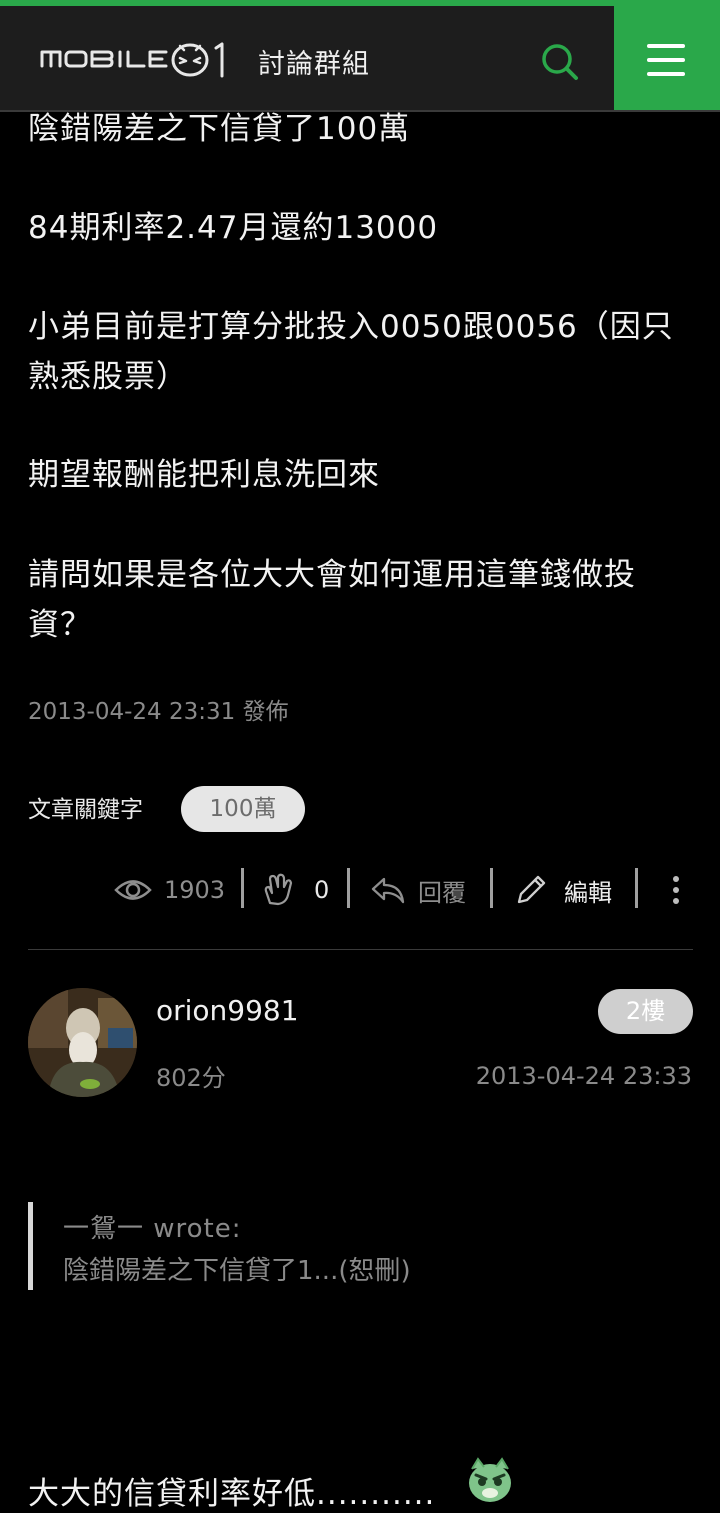  Describe the element at coordinates (295, 890) in the screenshot. I see `applause-button: 0` at that location.